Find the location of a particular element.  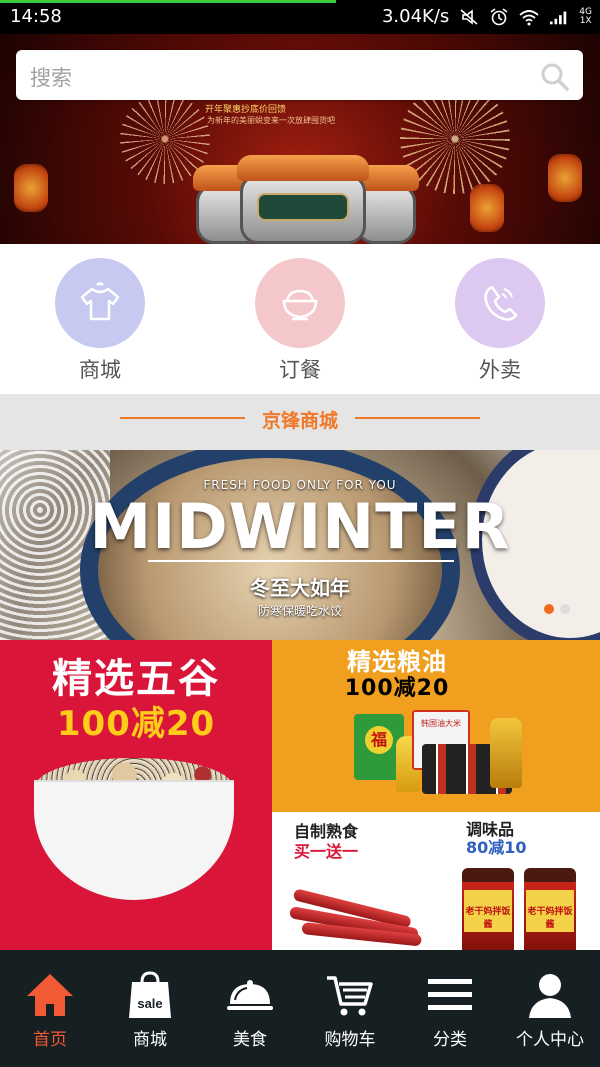

rice-bowl-icon is located at coordinates (300, 305).